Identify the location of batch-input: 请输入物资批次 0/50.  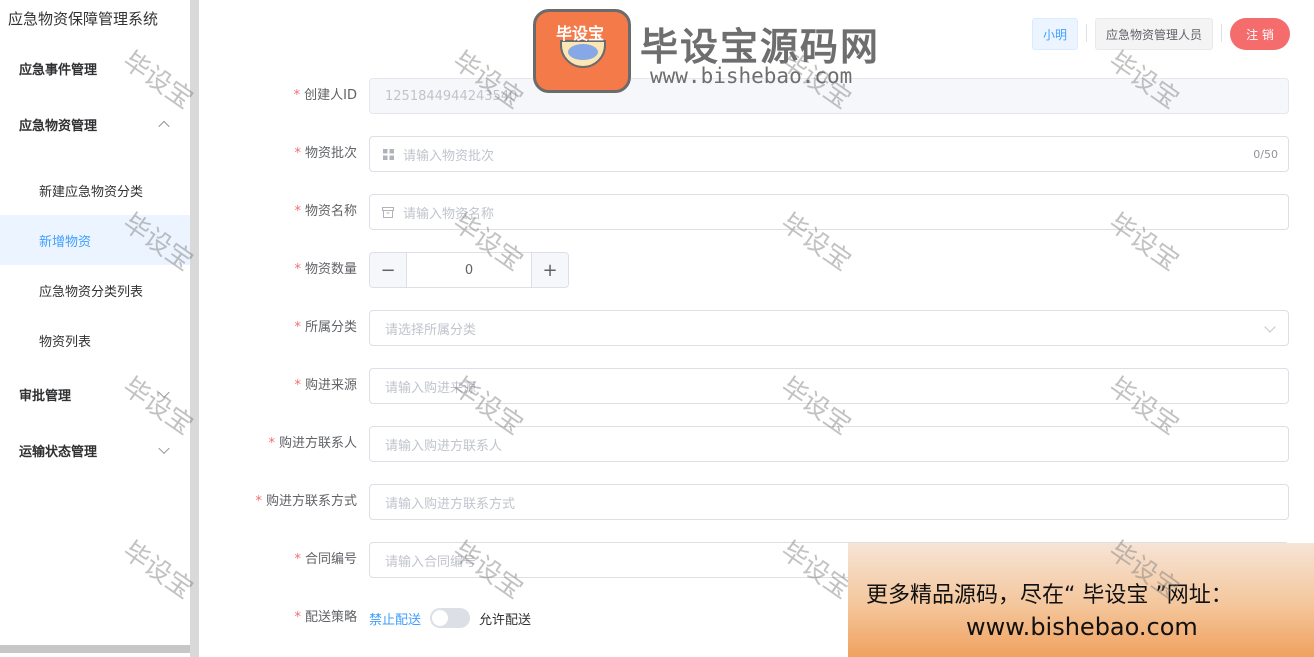
(829, 154).